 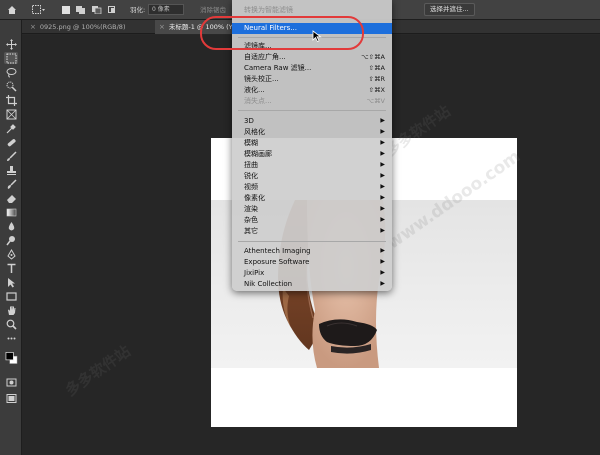 I want to click on move-tool-icon, so click(x=11, y=44).